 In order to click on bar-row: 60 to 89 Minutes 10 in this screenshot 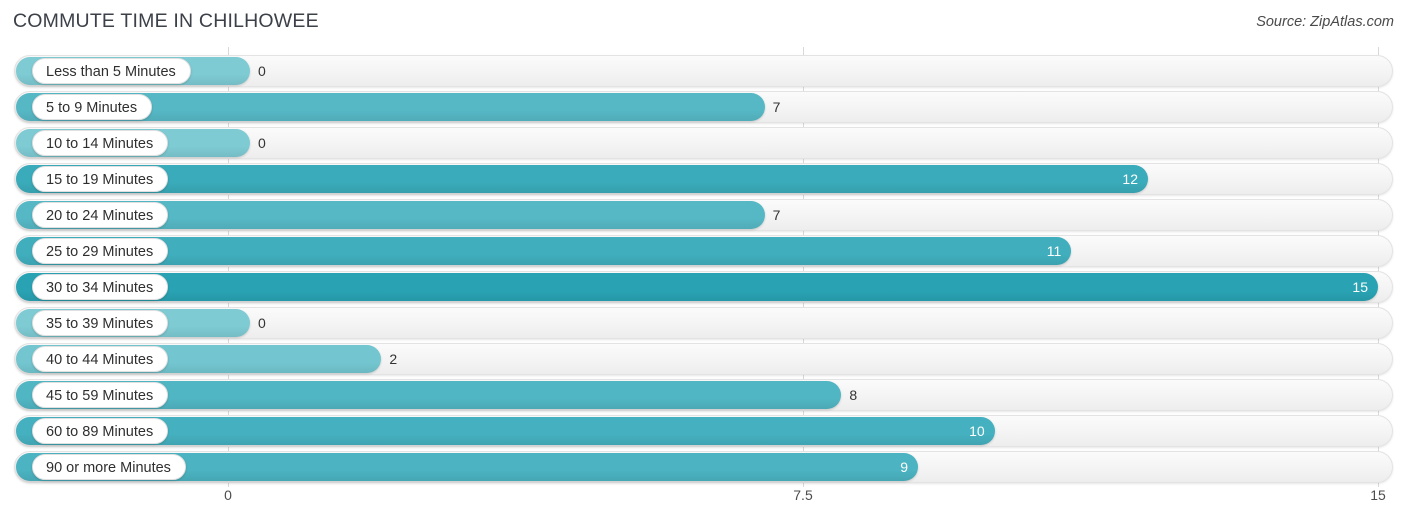, I will do `click(703, 431)`.